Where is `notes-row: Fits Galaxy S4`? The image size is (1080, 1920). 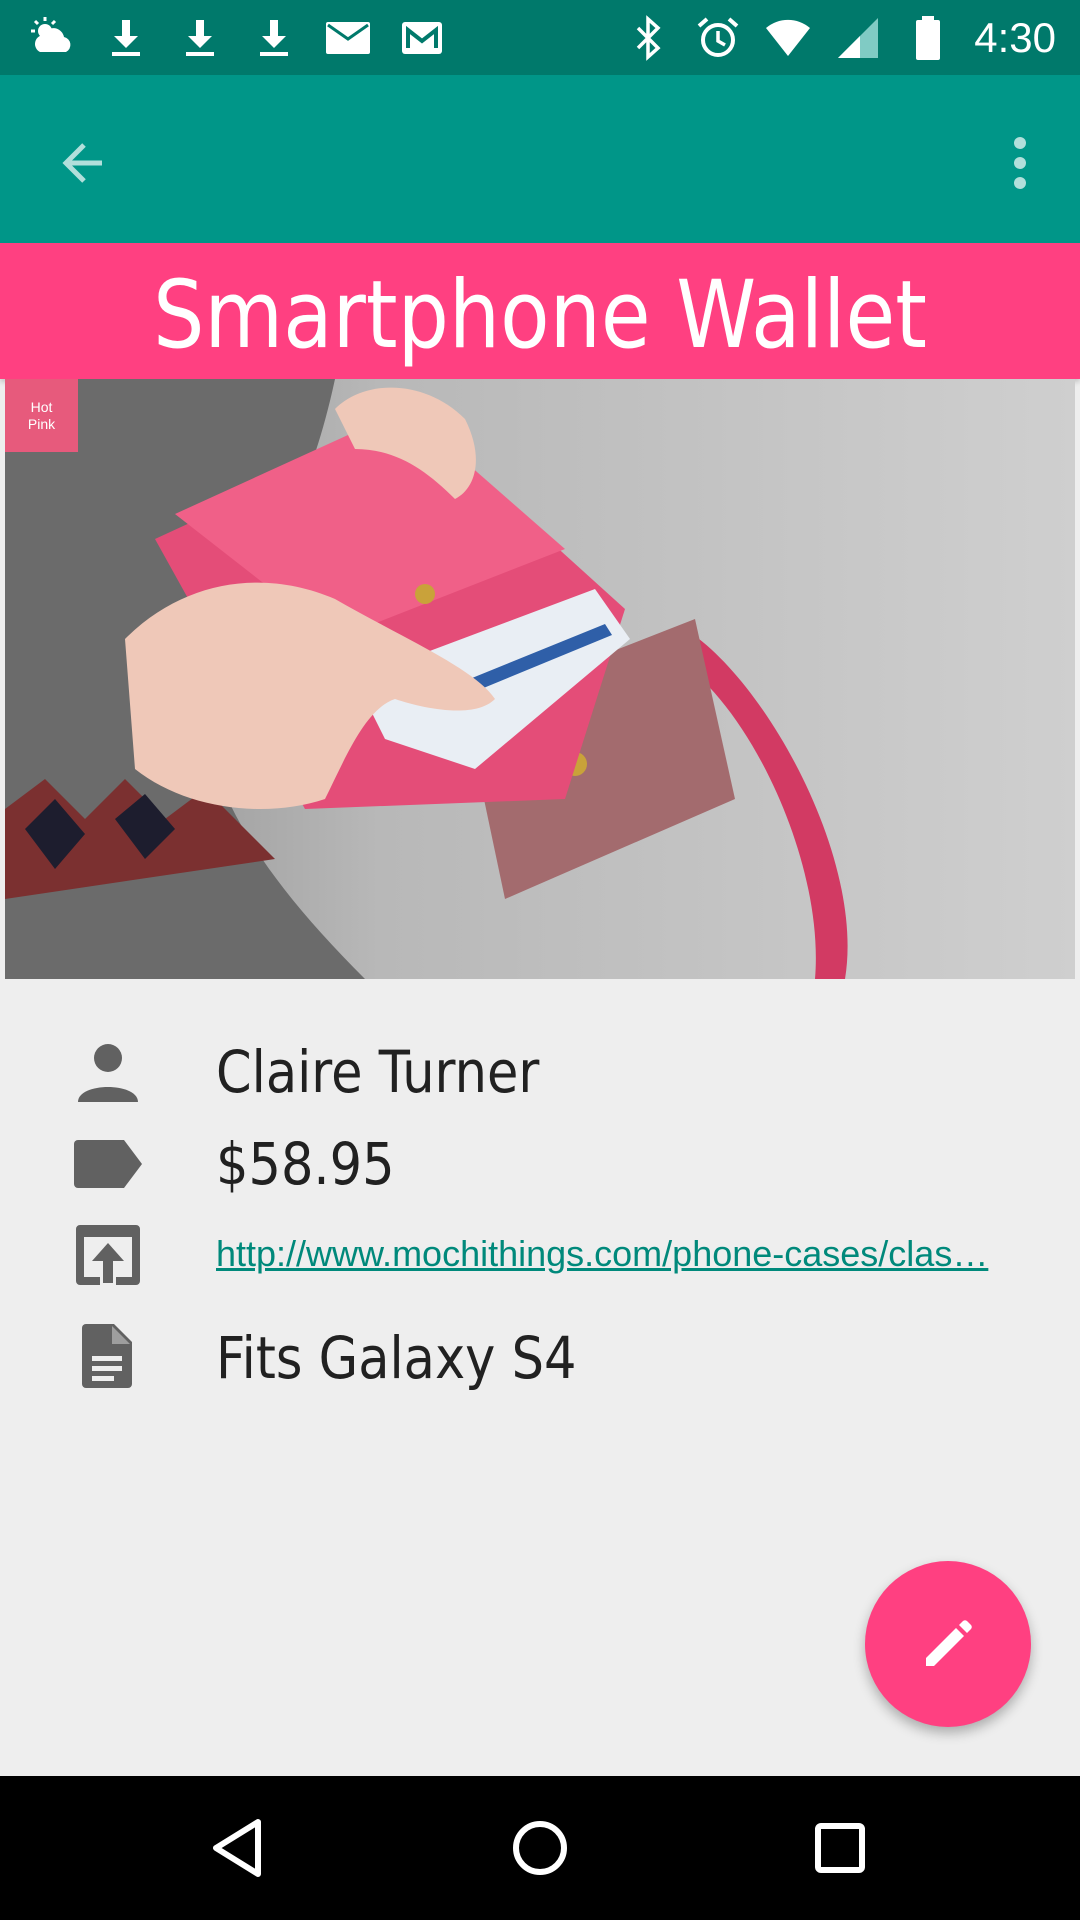
notes-row: Fits Galaxy S4 is located at coordinates (540, 1361).